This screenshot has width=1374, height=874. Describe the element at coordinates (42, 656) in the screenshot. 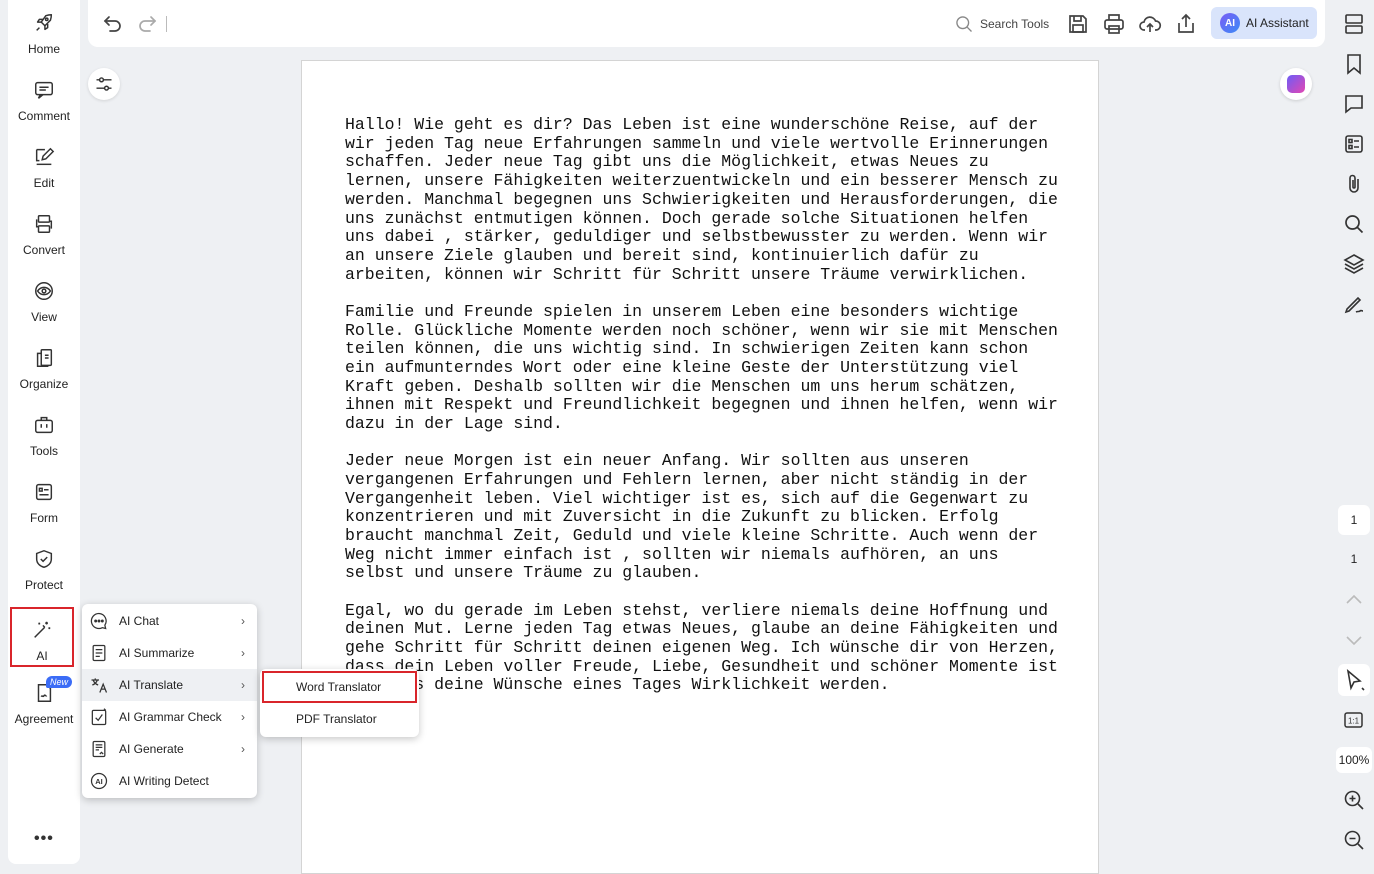

I see `nav-ai-label: AI` at that location.